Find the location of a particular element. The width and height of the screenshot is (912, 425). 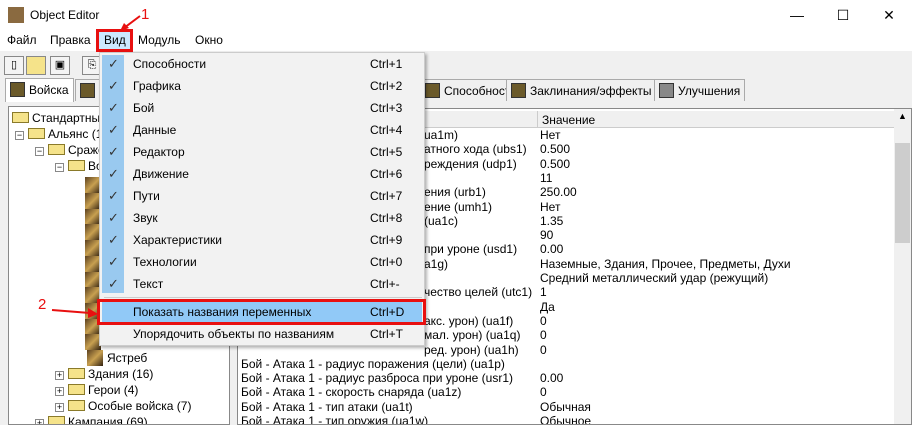

new-file-icon: ▯ is located at coordinates (14, 65).